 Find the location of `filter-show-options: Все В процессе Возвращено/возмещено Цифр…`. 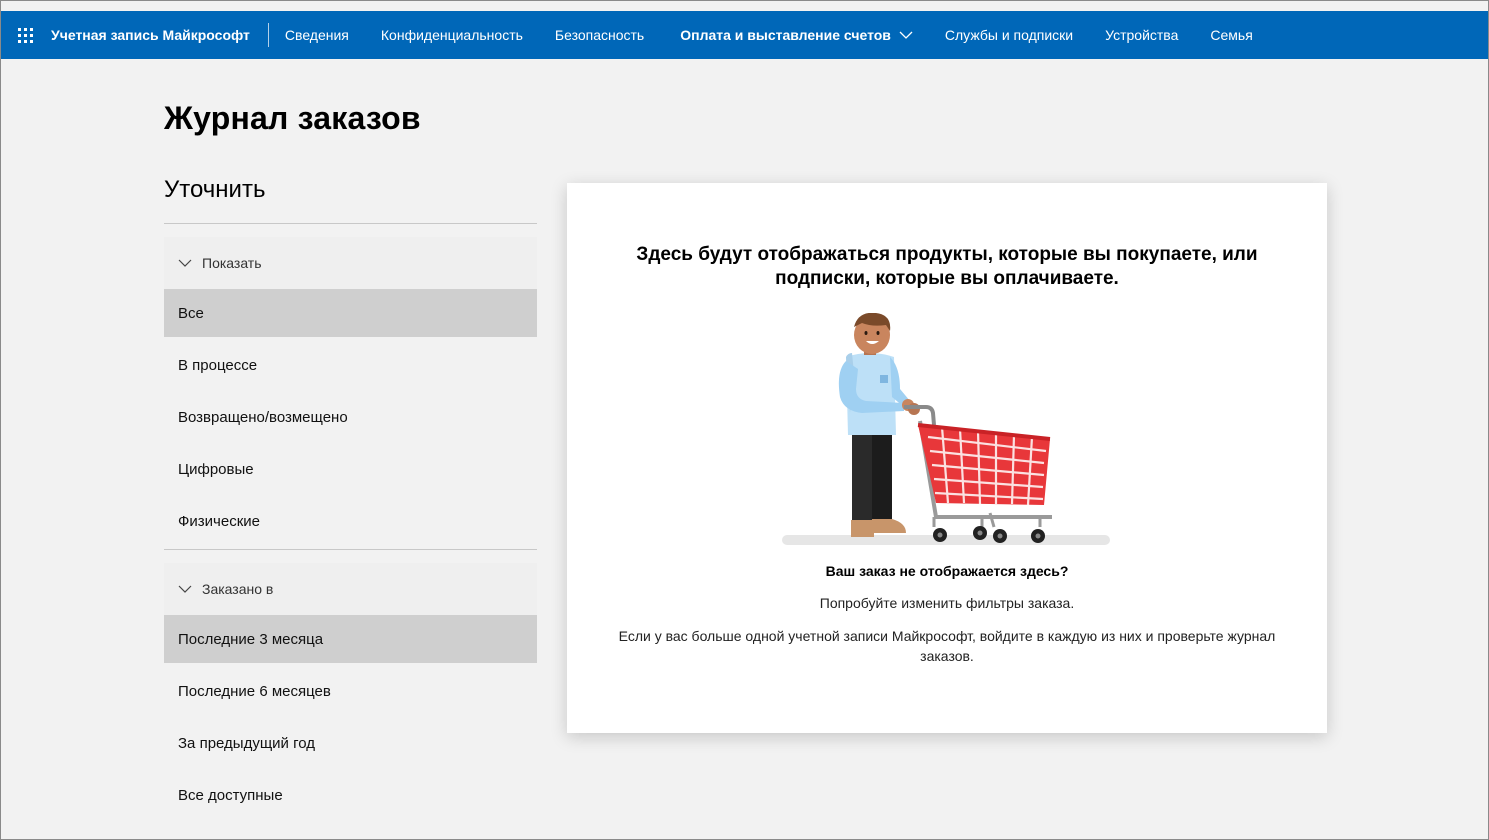

filter-show-options: Все В процессе Возвращено/возмещено Цифр… is located at coordinates (350, 417).